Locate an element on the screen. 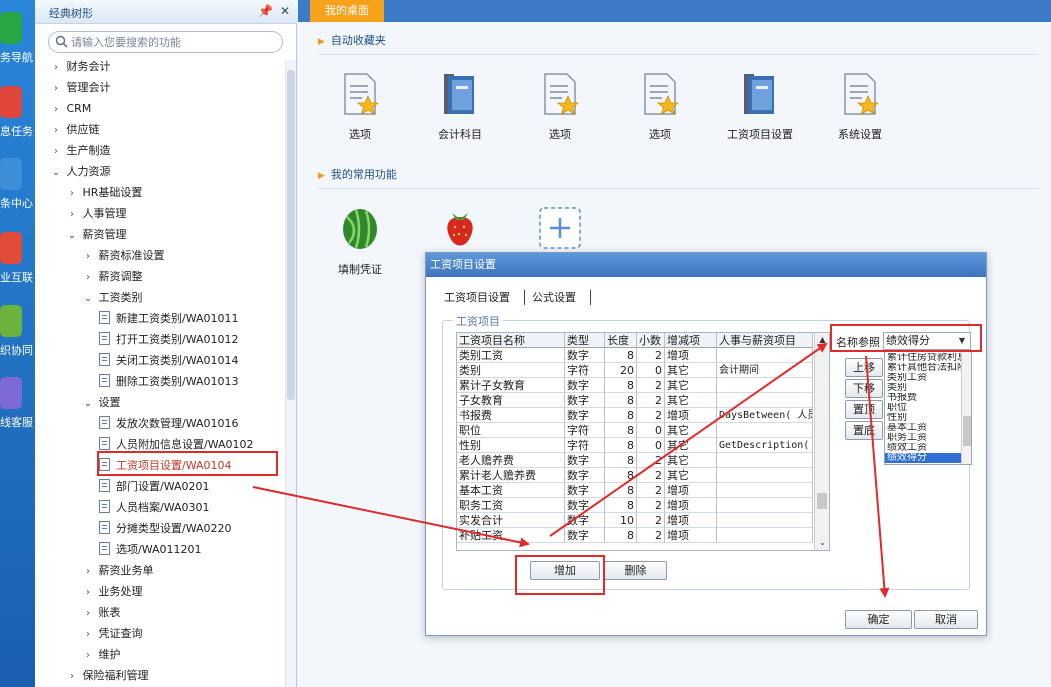 The image size is (1051, 687). tree-item: › HR基础设置 is located at coordinates (103, 193).